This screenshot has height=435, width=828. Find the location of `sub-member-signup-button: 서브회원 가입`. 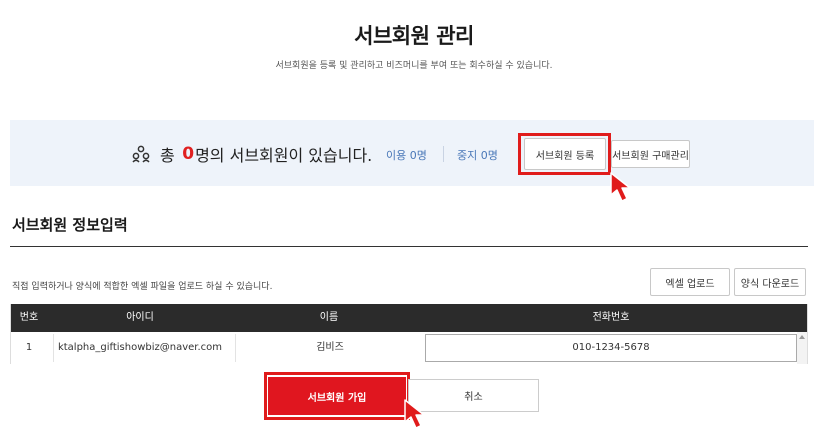

sub-member-signup-button: 서브회원 가입 is located at coordinates (337, 396).